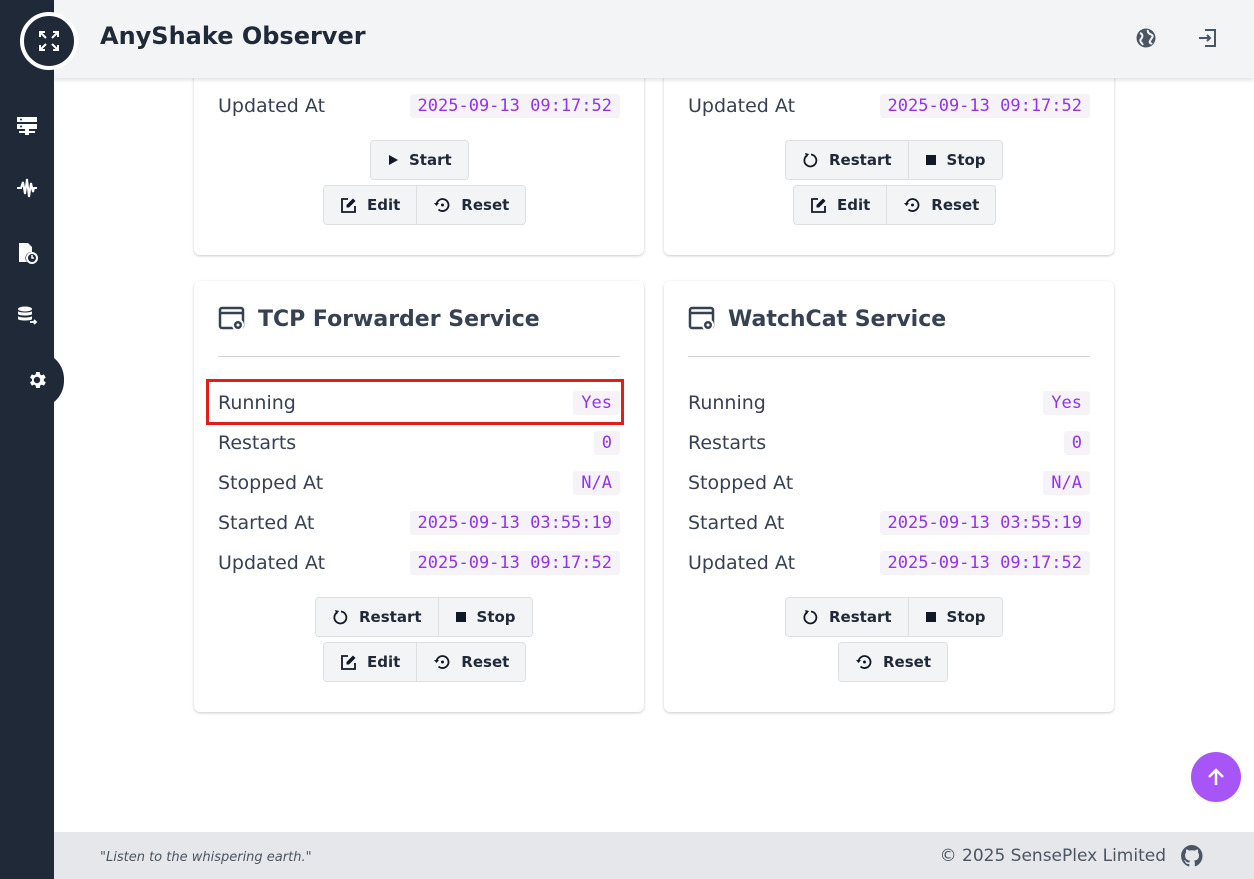  I want to click on status-value: N/A, so click(1066, 483).